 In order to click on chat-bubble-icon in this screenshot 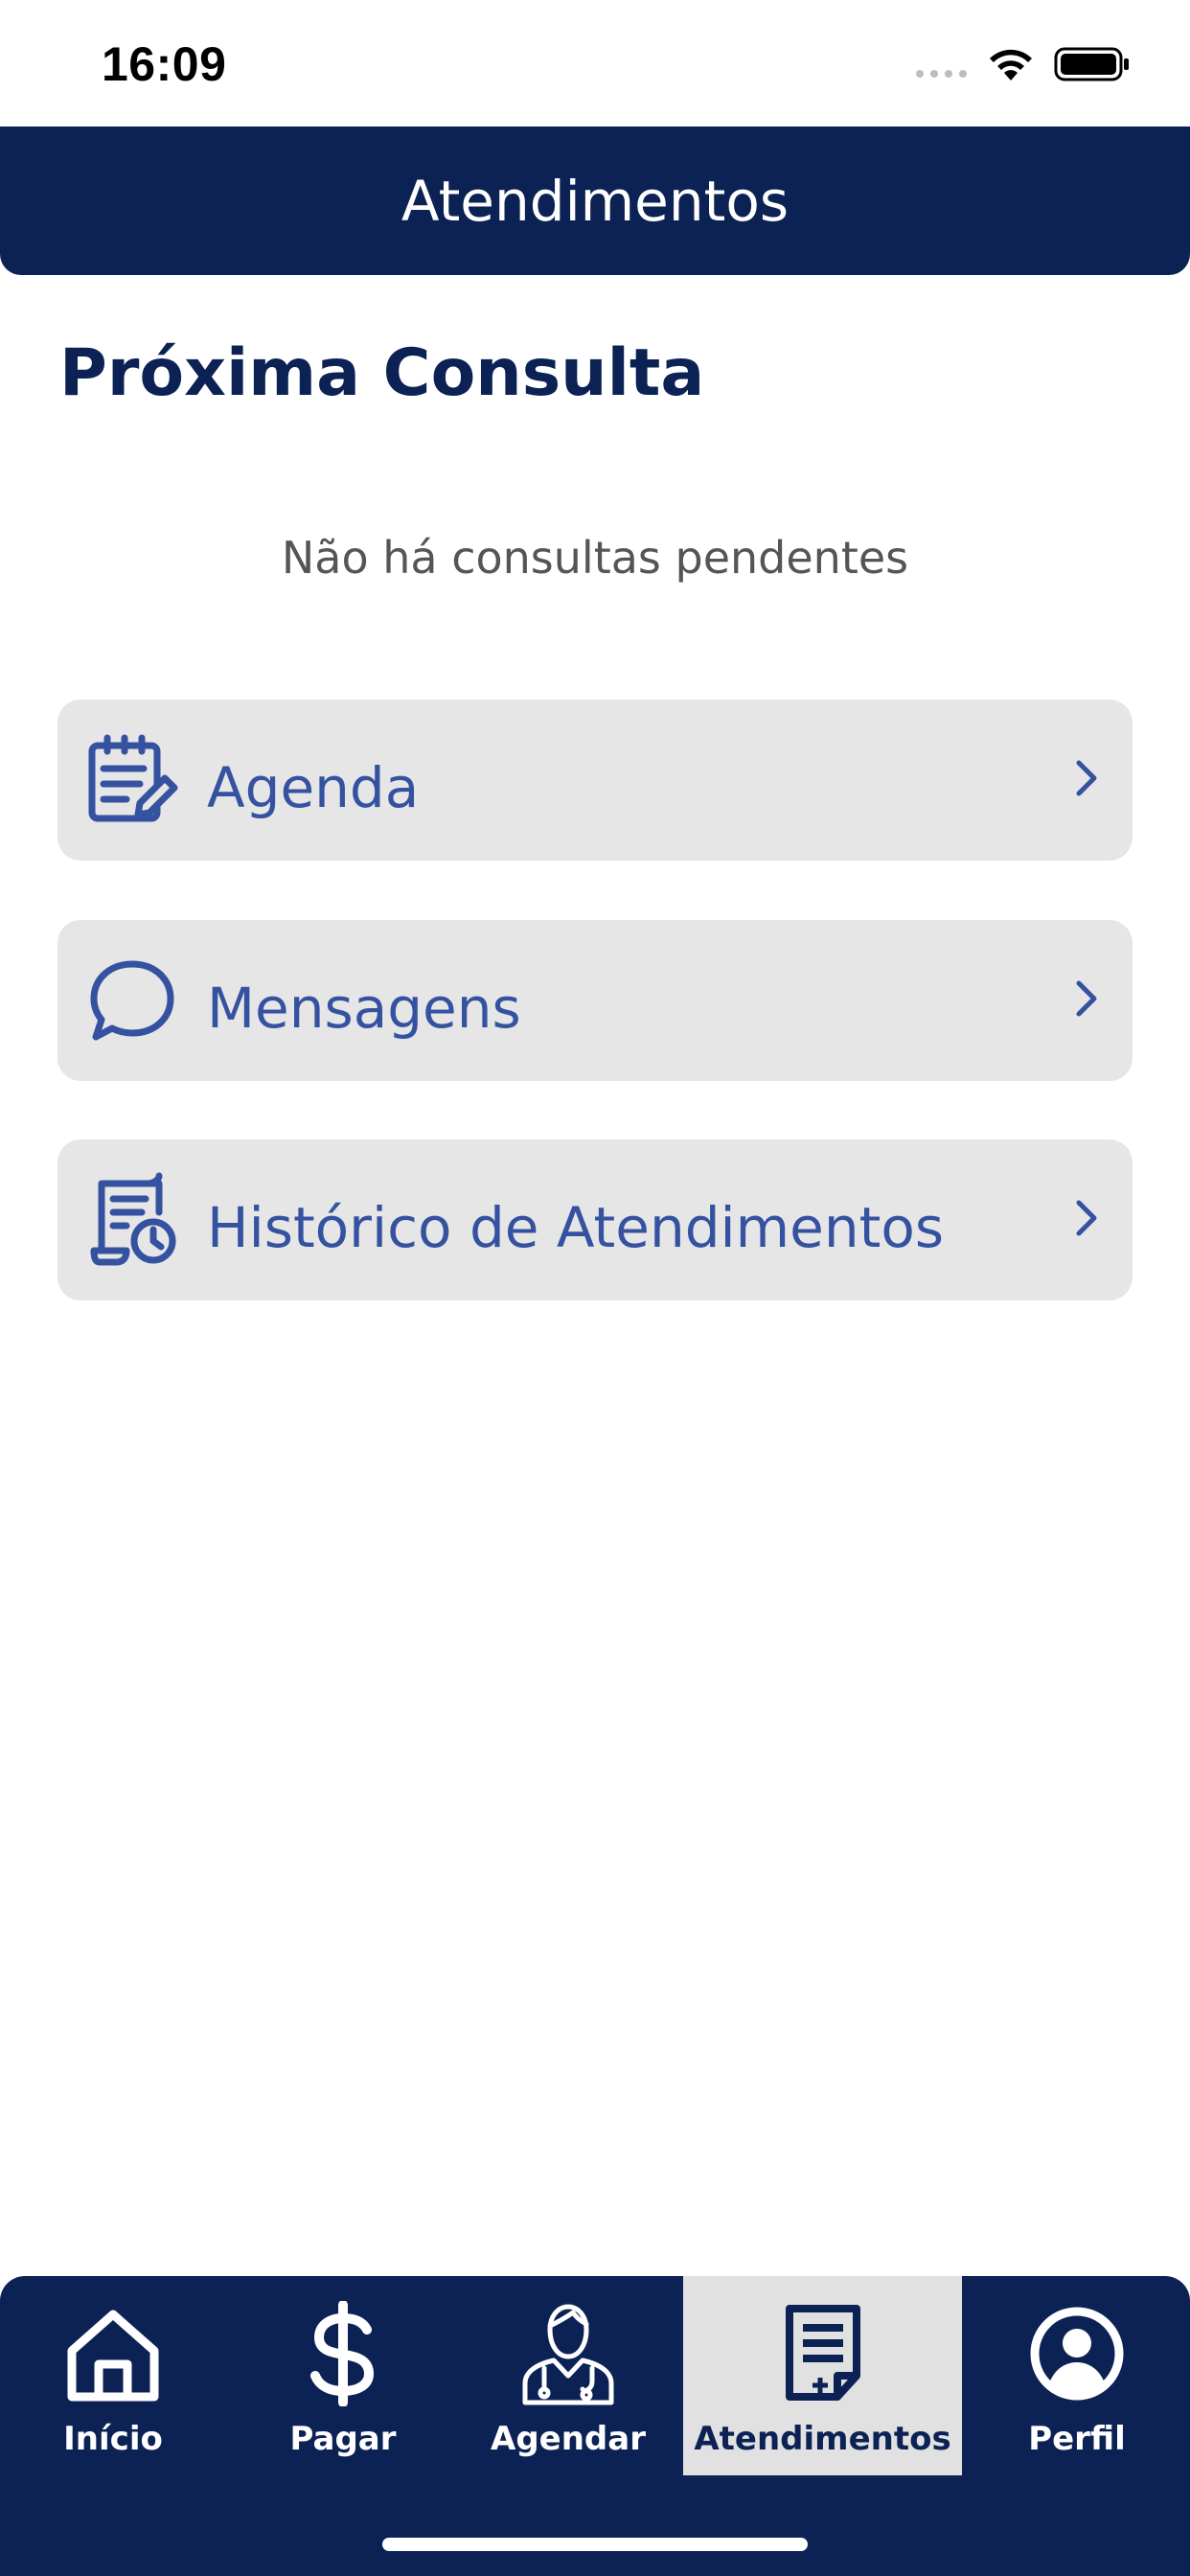, I will do `click(132, 1000)`.